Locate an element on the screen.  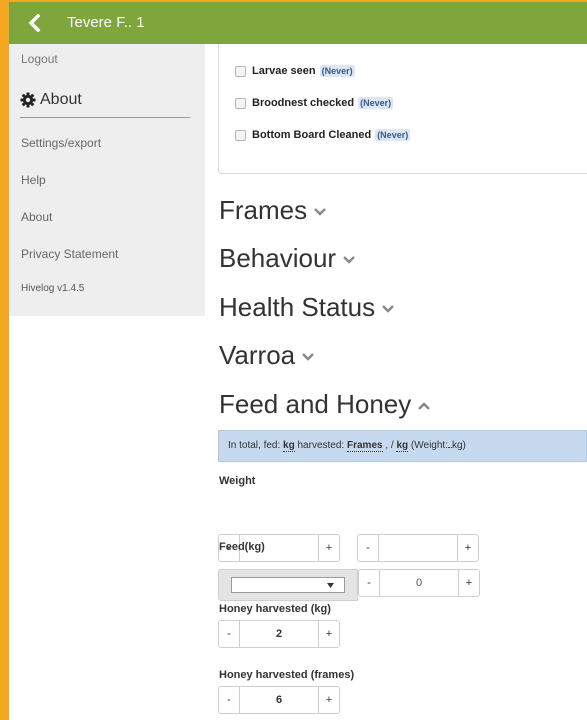
summary-harvest-unit: kg is located at coordinates (402, 446).